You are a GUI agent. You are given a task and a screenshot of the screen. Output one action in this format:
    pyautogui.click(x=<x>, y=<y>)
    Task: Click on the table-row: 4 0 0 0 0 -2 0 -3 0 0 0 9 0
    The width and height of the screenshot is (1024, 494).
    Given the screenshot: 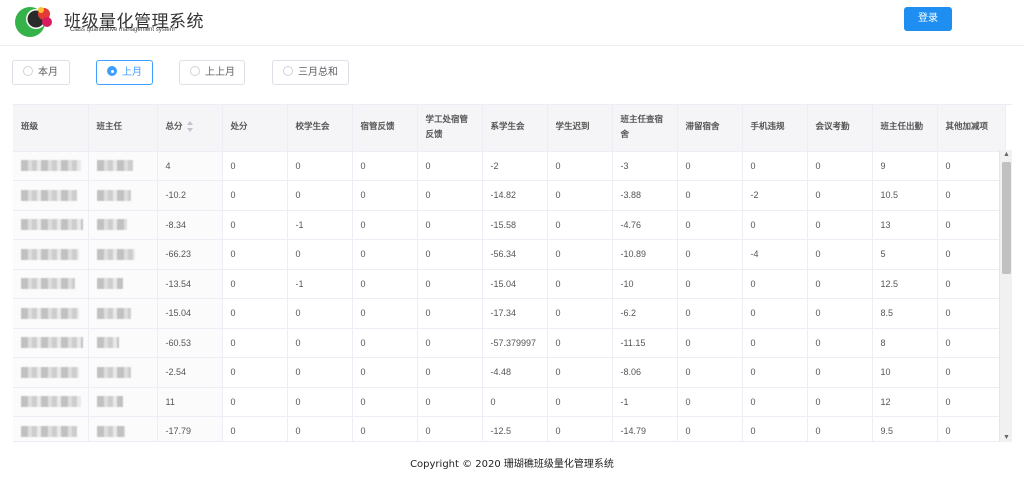 What is the action you would take?
    pyautogui.click(x=509, y=166)
    